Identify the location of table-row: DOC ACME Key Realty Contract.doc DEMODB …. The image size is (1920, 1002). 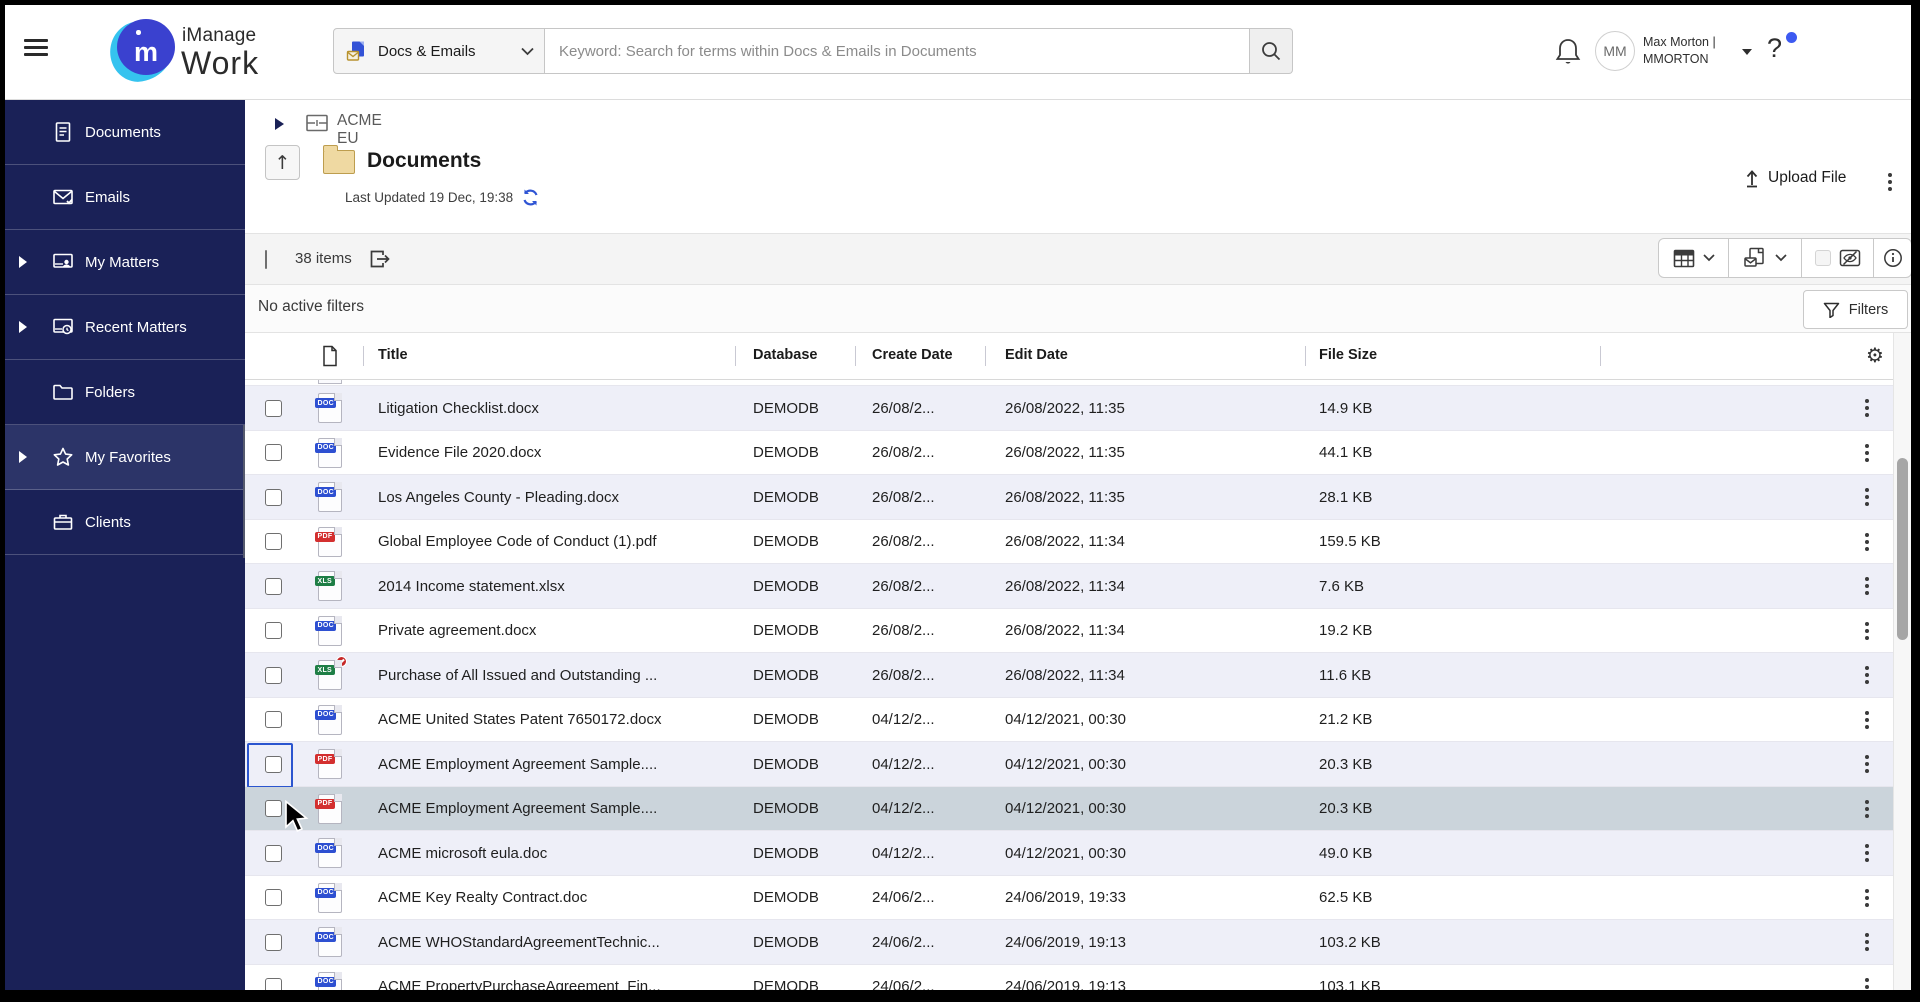
(1069, 898).